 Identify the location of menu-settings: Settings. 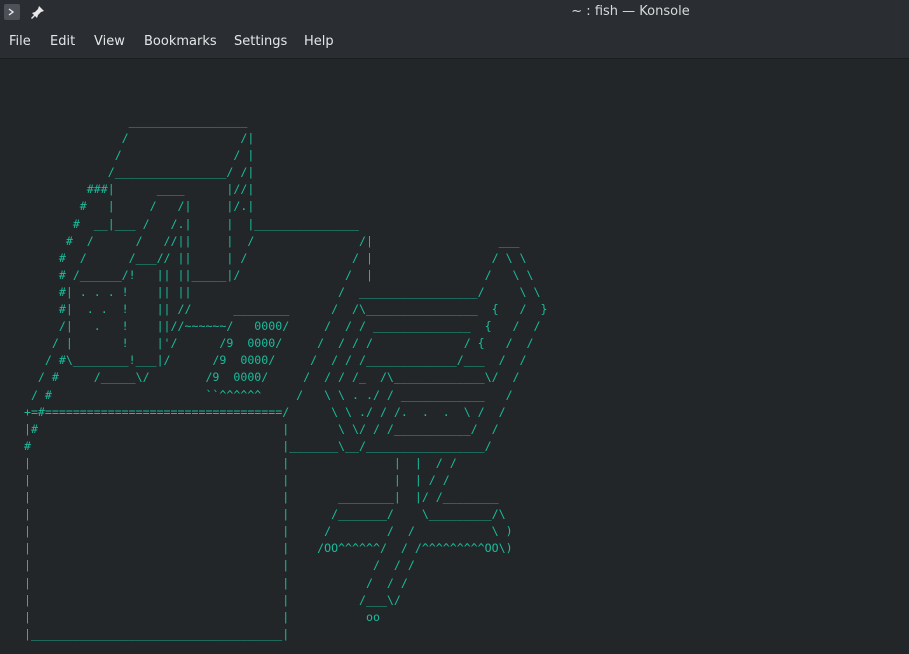
(260, 41).